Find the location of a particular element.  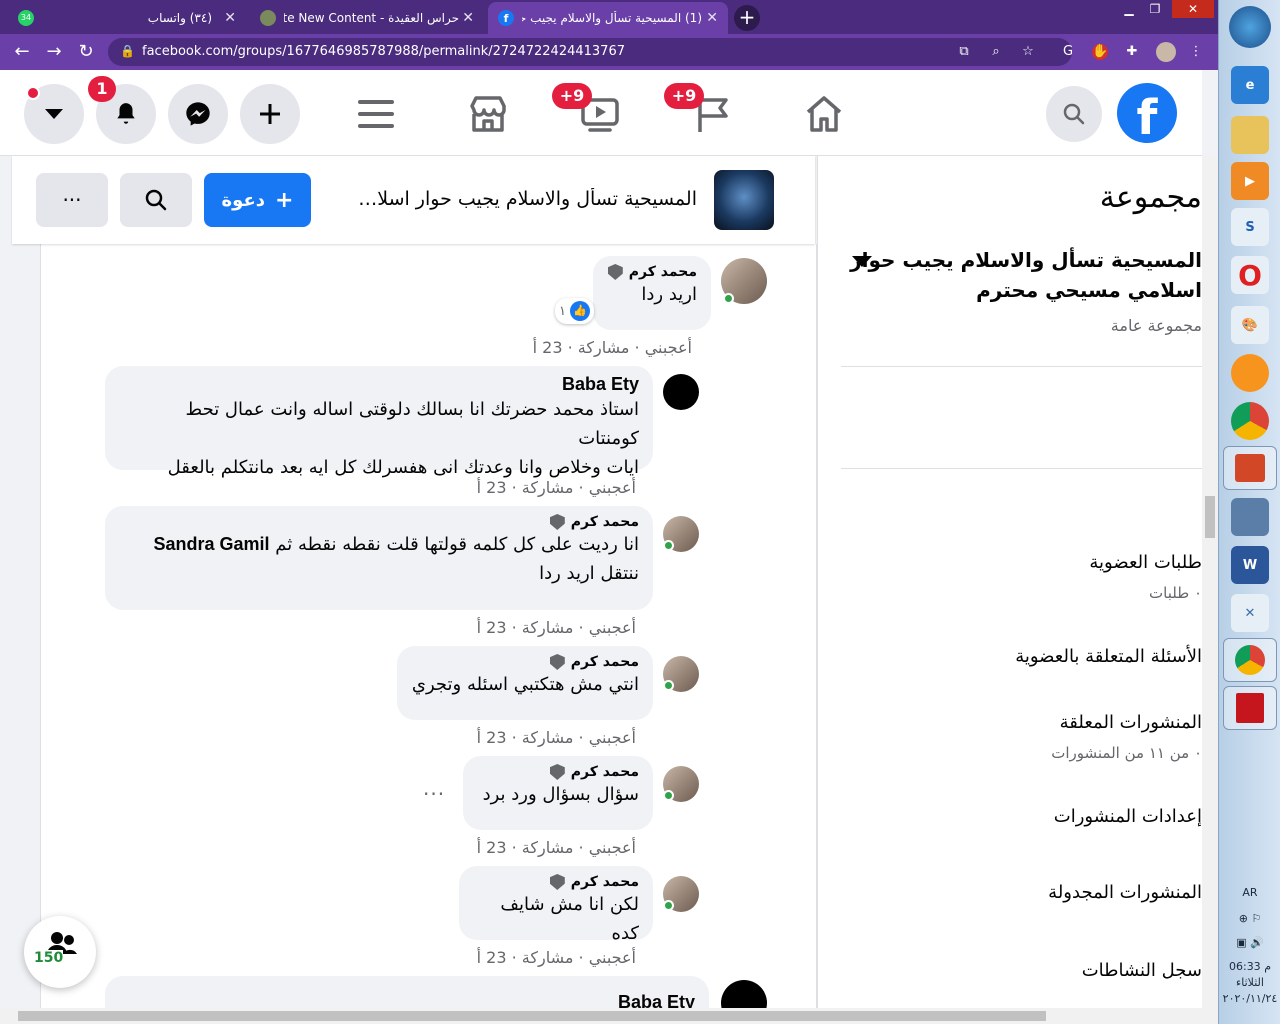

firefox-icon is located at coordinates (1250, 373).